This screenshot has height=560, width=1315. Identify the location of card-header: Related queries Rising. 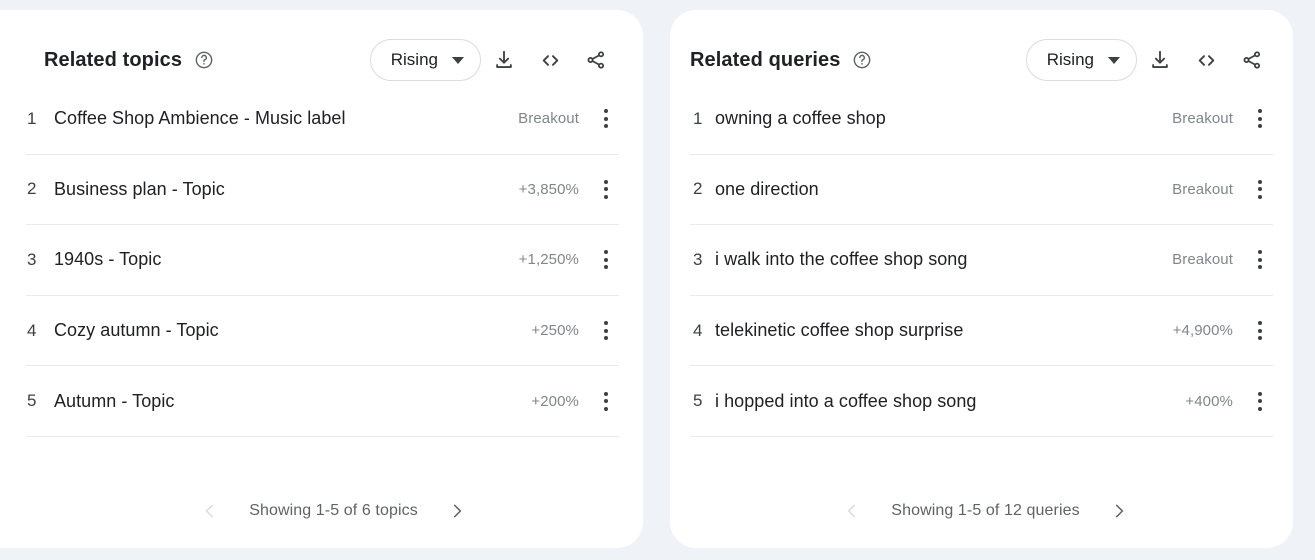
(981, 47).